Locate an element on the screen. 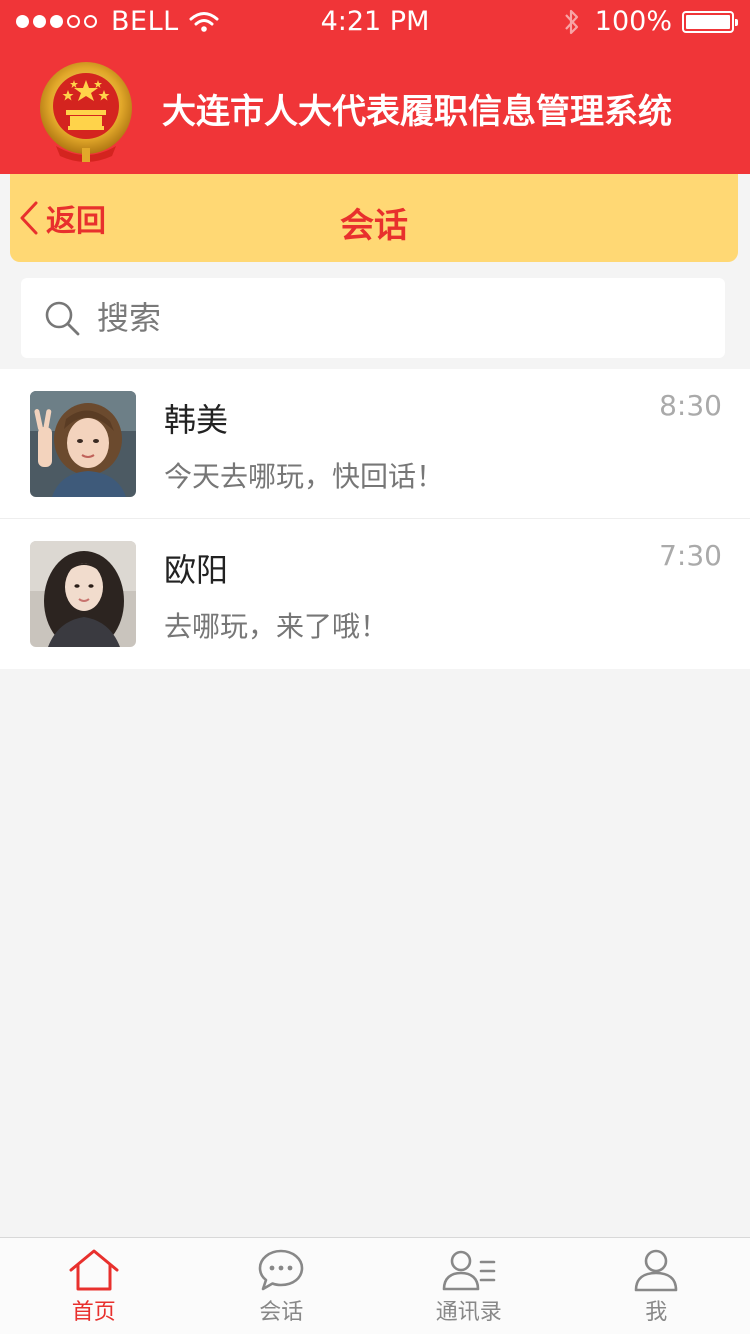 The width and height of the screenshot is (750, 1334). tab-bar: 首页 会话 通讯录 我 is located at coordinates (375, 1285).